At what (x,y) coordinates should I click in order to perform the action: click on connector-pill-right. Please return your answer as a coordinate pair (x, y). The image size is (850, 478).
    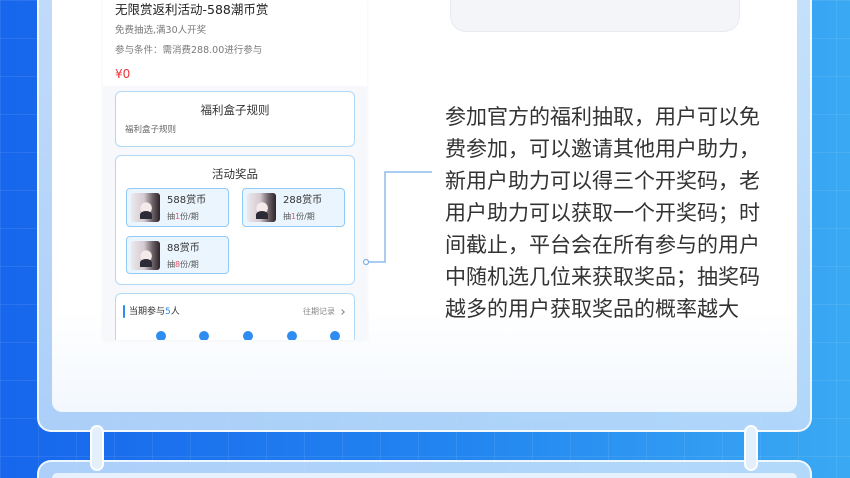
    Looking at the image, I should click on (751, 448).